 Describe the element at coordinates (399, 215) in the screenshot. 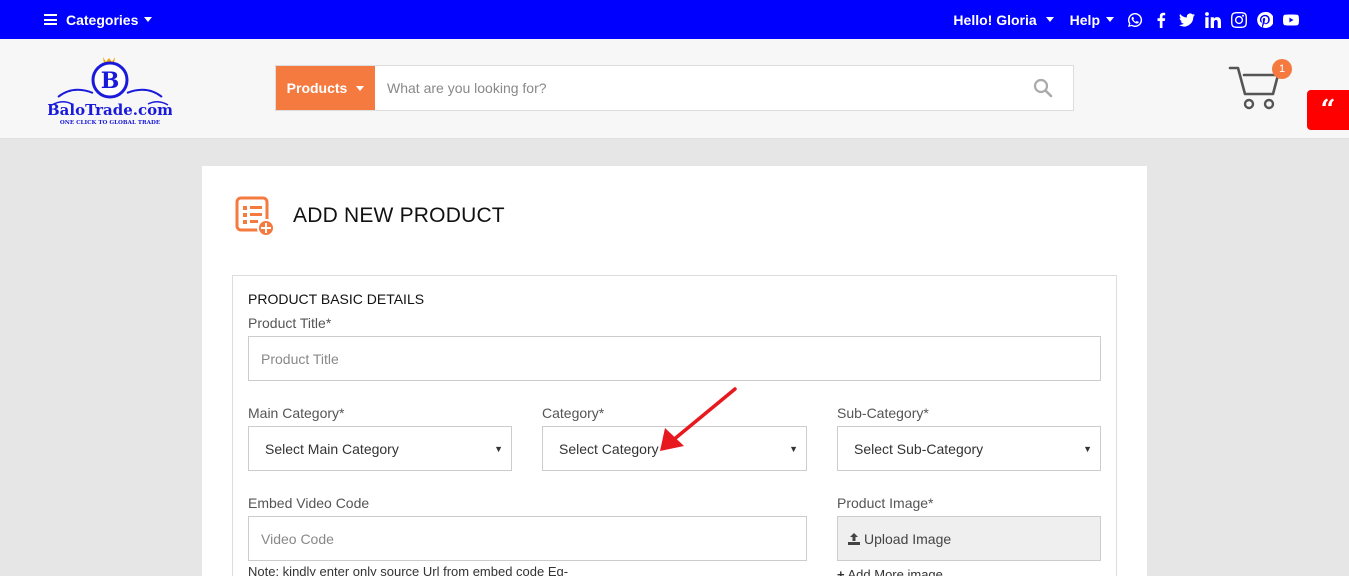

I see `page-title: ADD NEW PRODUCT` at that location.